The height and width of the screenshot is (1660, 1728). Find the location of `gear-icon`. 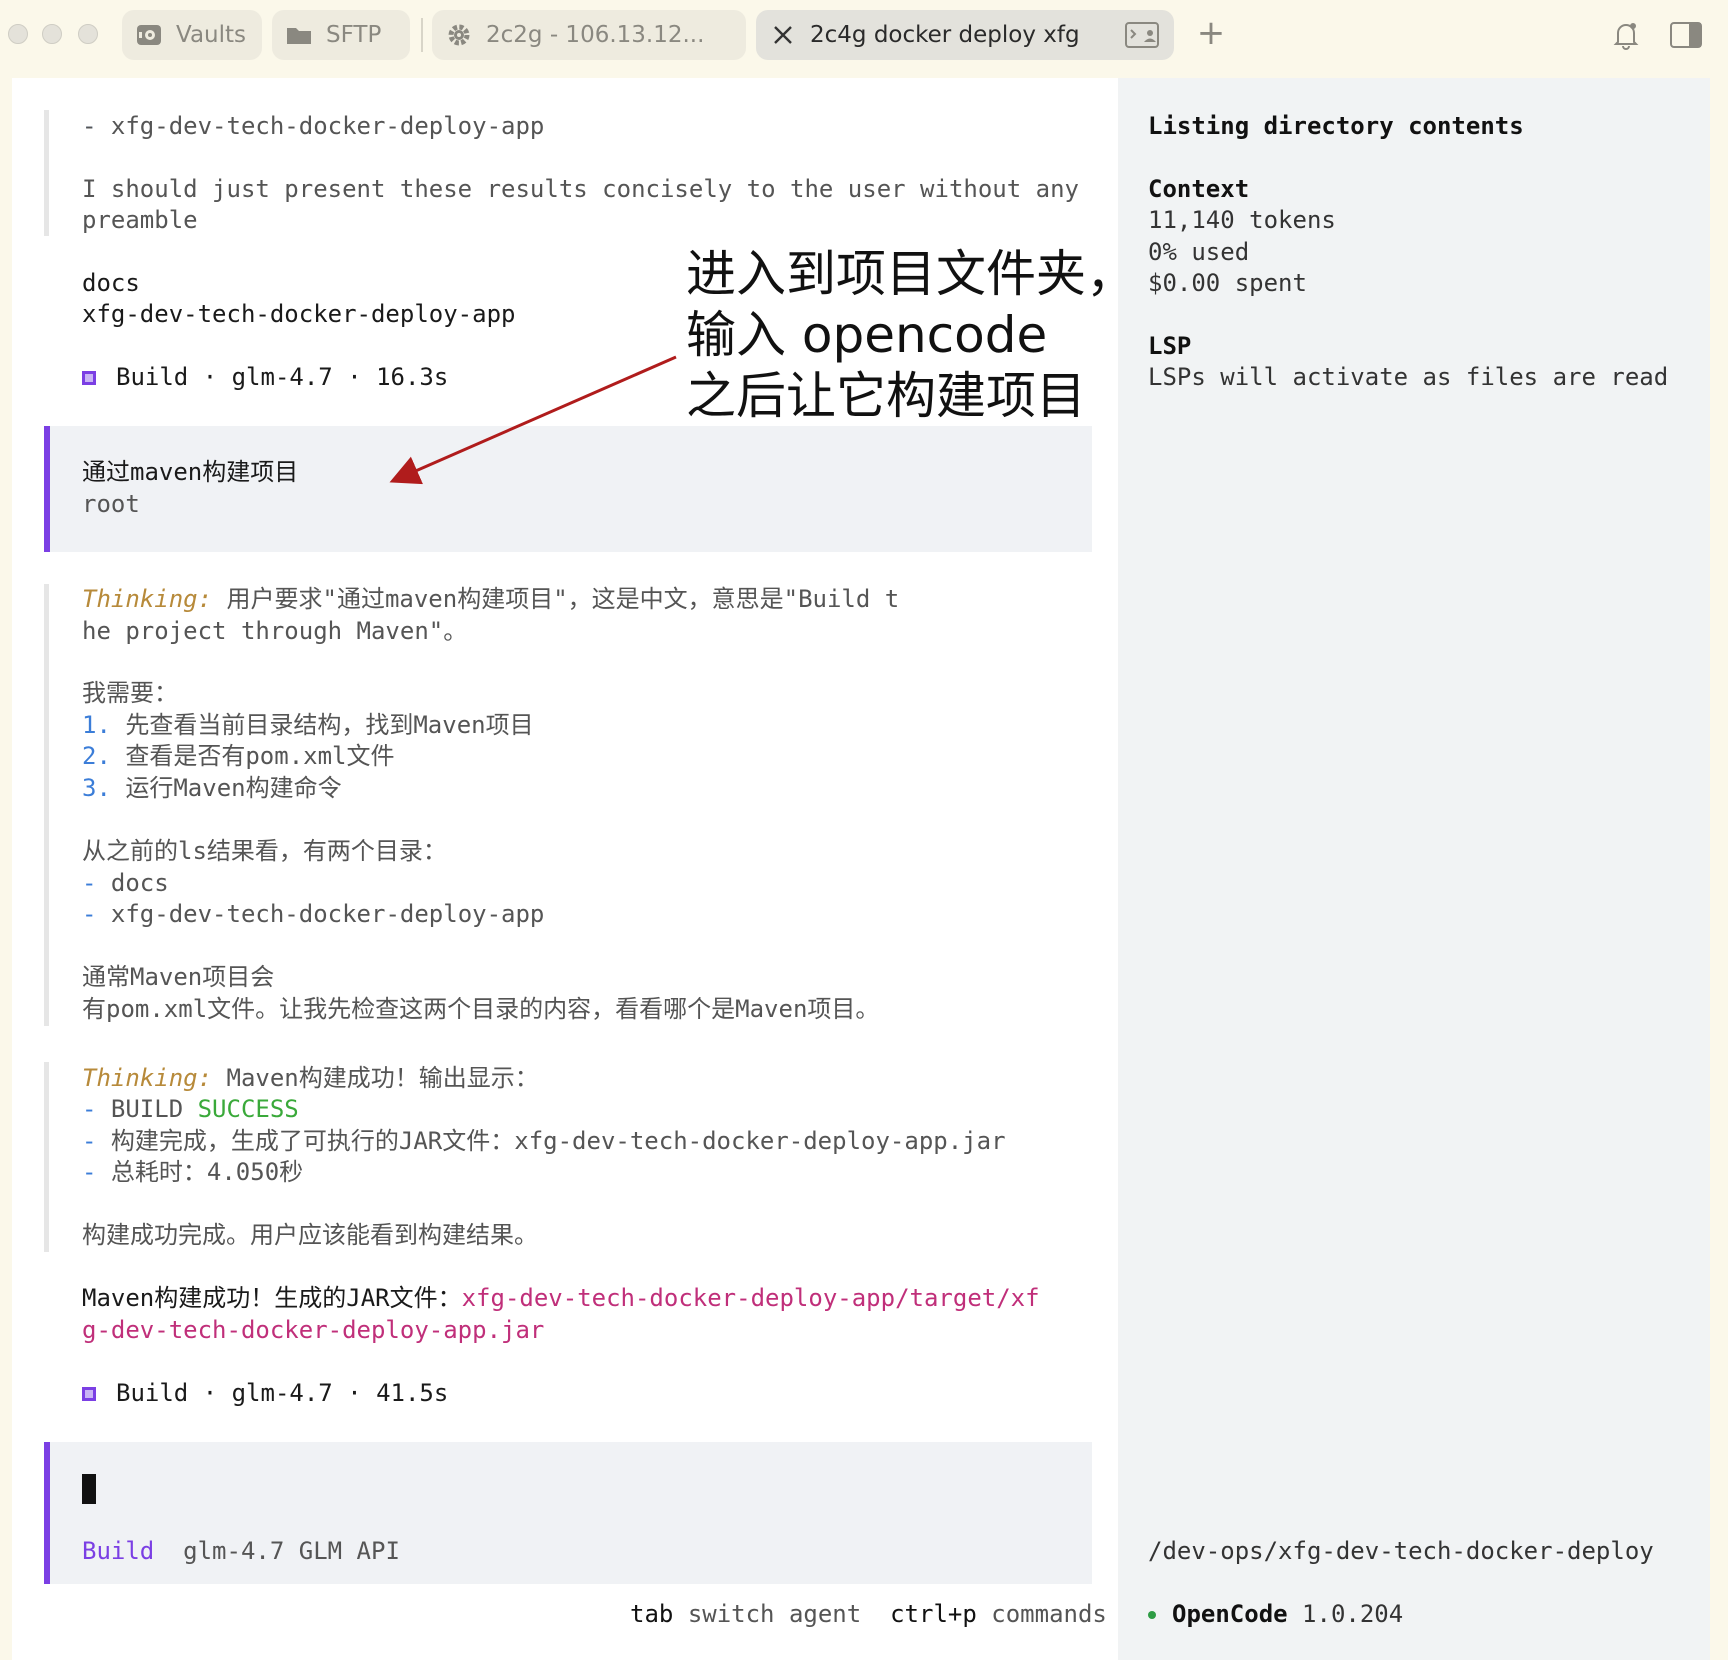

gear-icon is located at coordinates (459, 35).